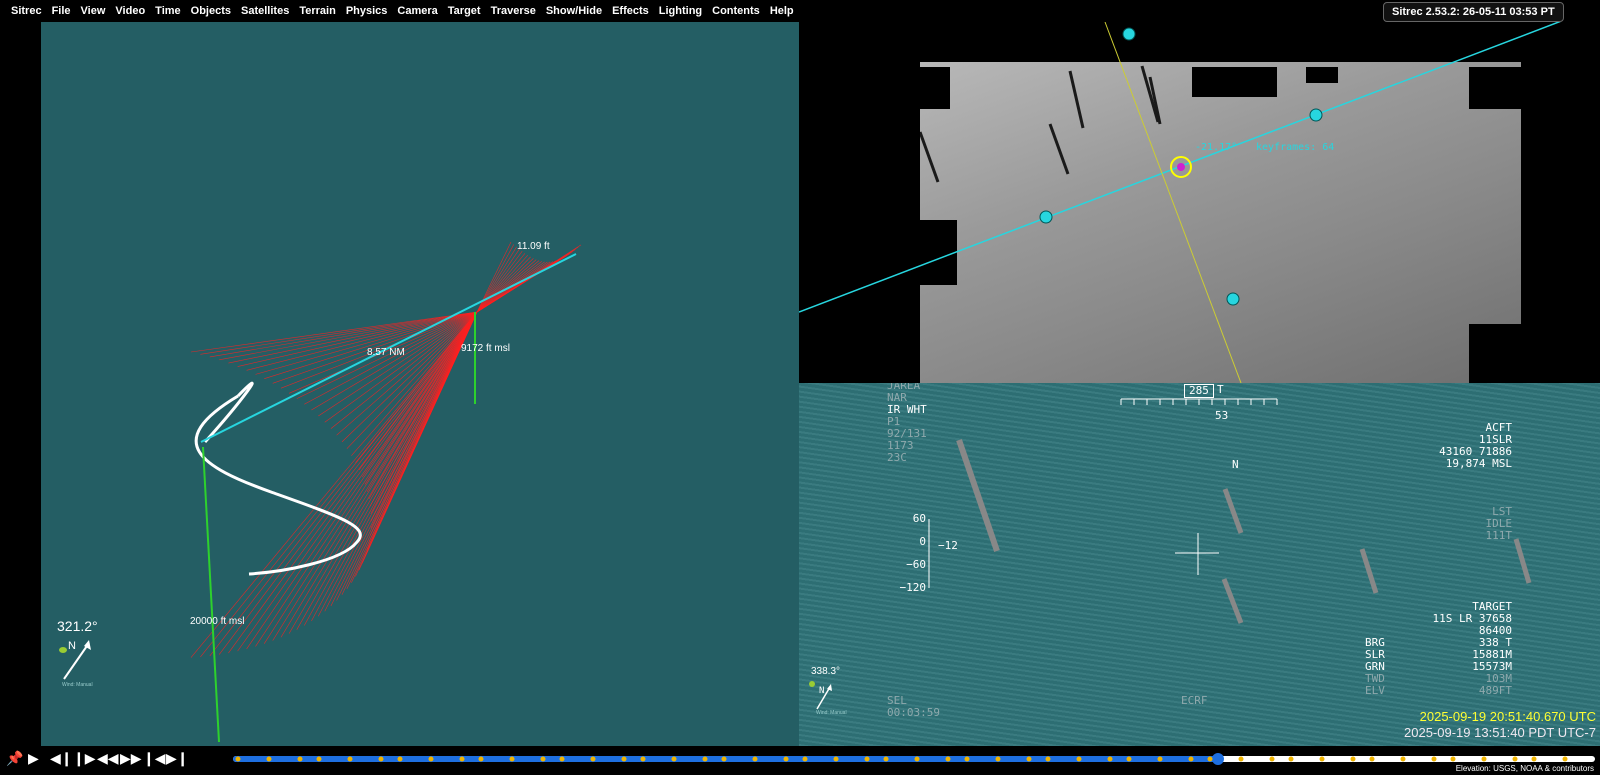 The height and width of the screenshot is (775, 1600). Describe the element at coordinates (1181, 167) in the screenshot. I see `target-dot` at that location.